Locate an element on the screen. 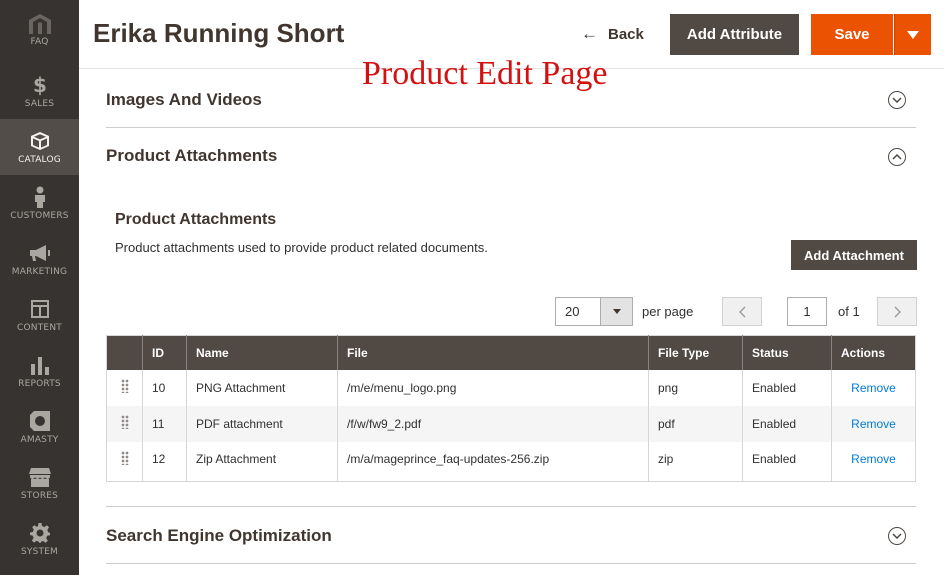 The width and height of the screenshot is (944, 575). cell-name: PNG Attachment is located at coordinates (262, 387).